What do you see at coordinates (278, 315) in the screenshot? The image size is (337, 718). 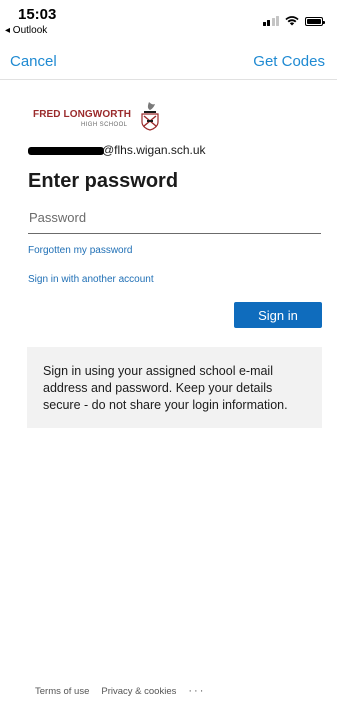 I see `sign-in-button: Sign in` at bounding box center [278, 315].